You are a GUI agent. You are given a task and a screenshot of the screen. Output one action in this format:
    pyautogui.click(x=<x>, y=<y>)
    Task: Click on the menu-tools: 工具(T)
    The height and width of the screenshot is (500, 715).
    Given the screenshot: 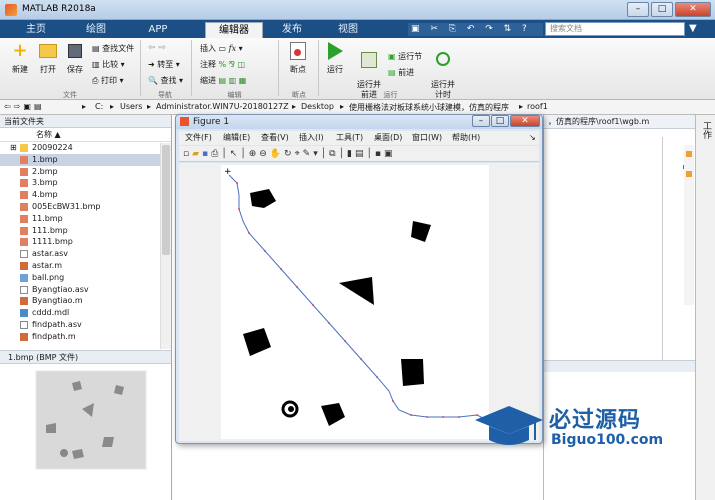 What is the action you would take?
    pyautogui.click(x=349, y=138)
    